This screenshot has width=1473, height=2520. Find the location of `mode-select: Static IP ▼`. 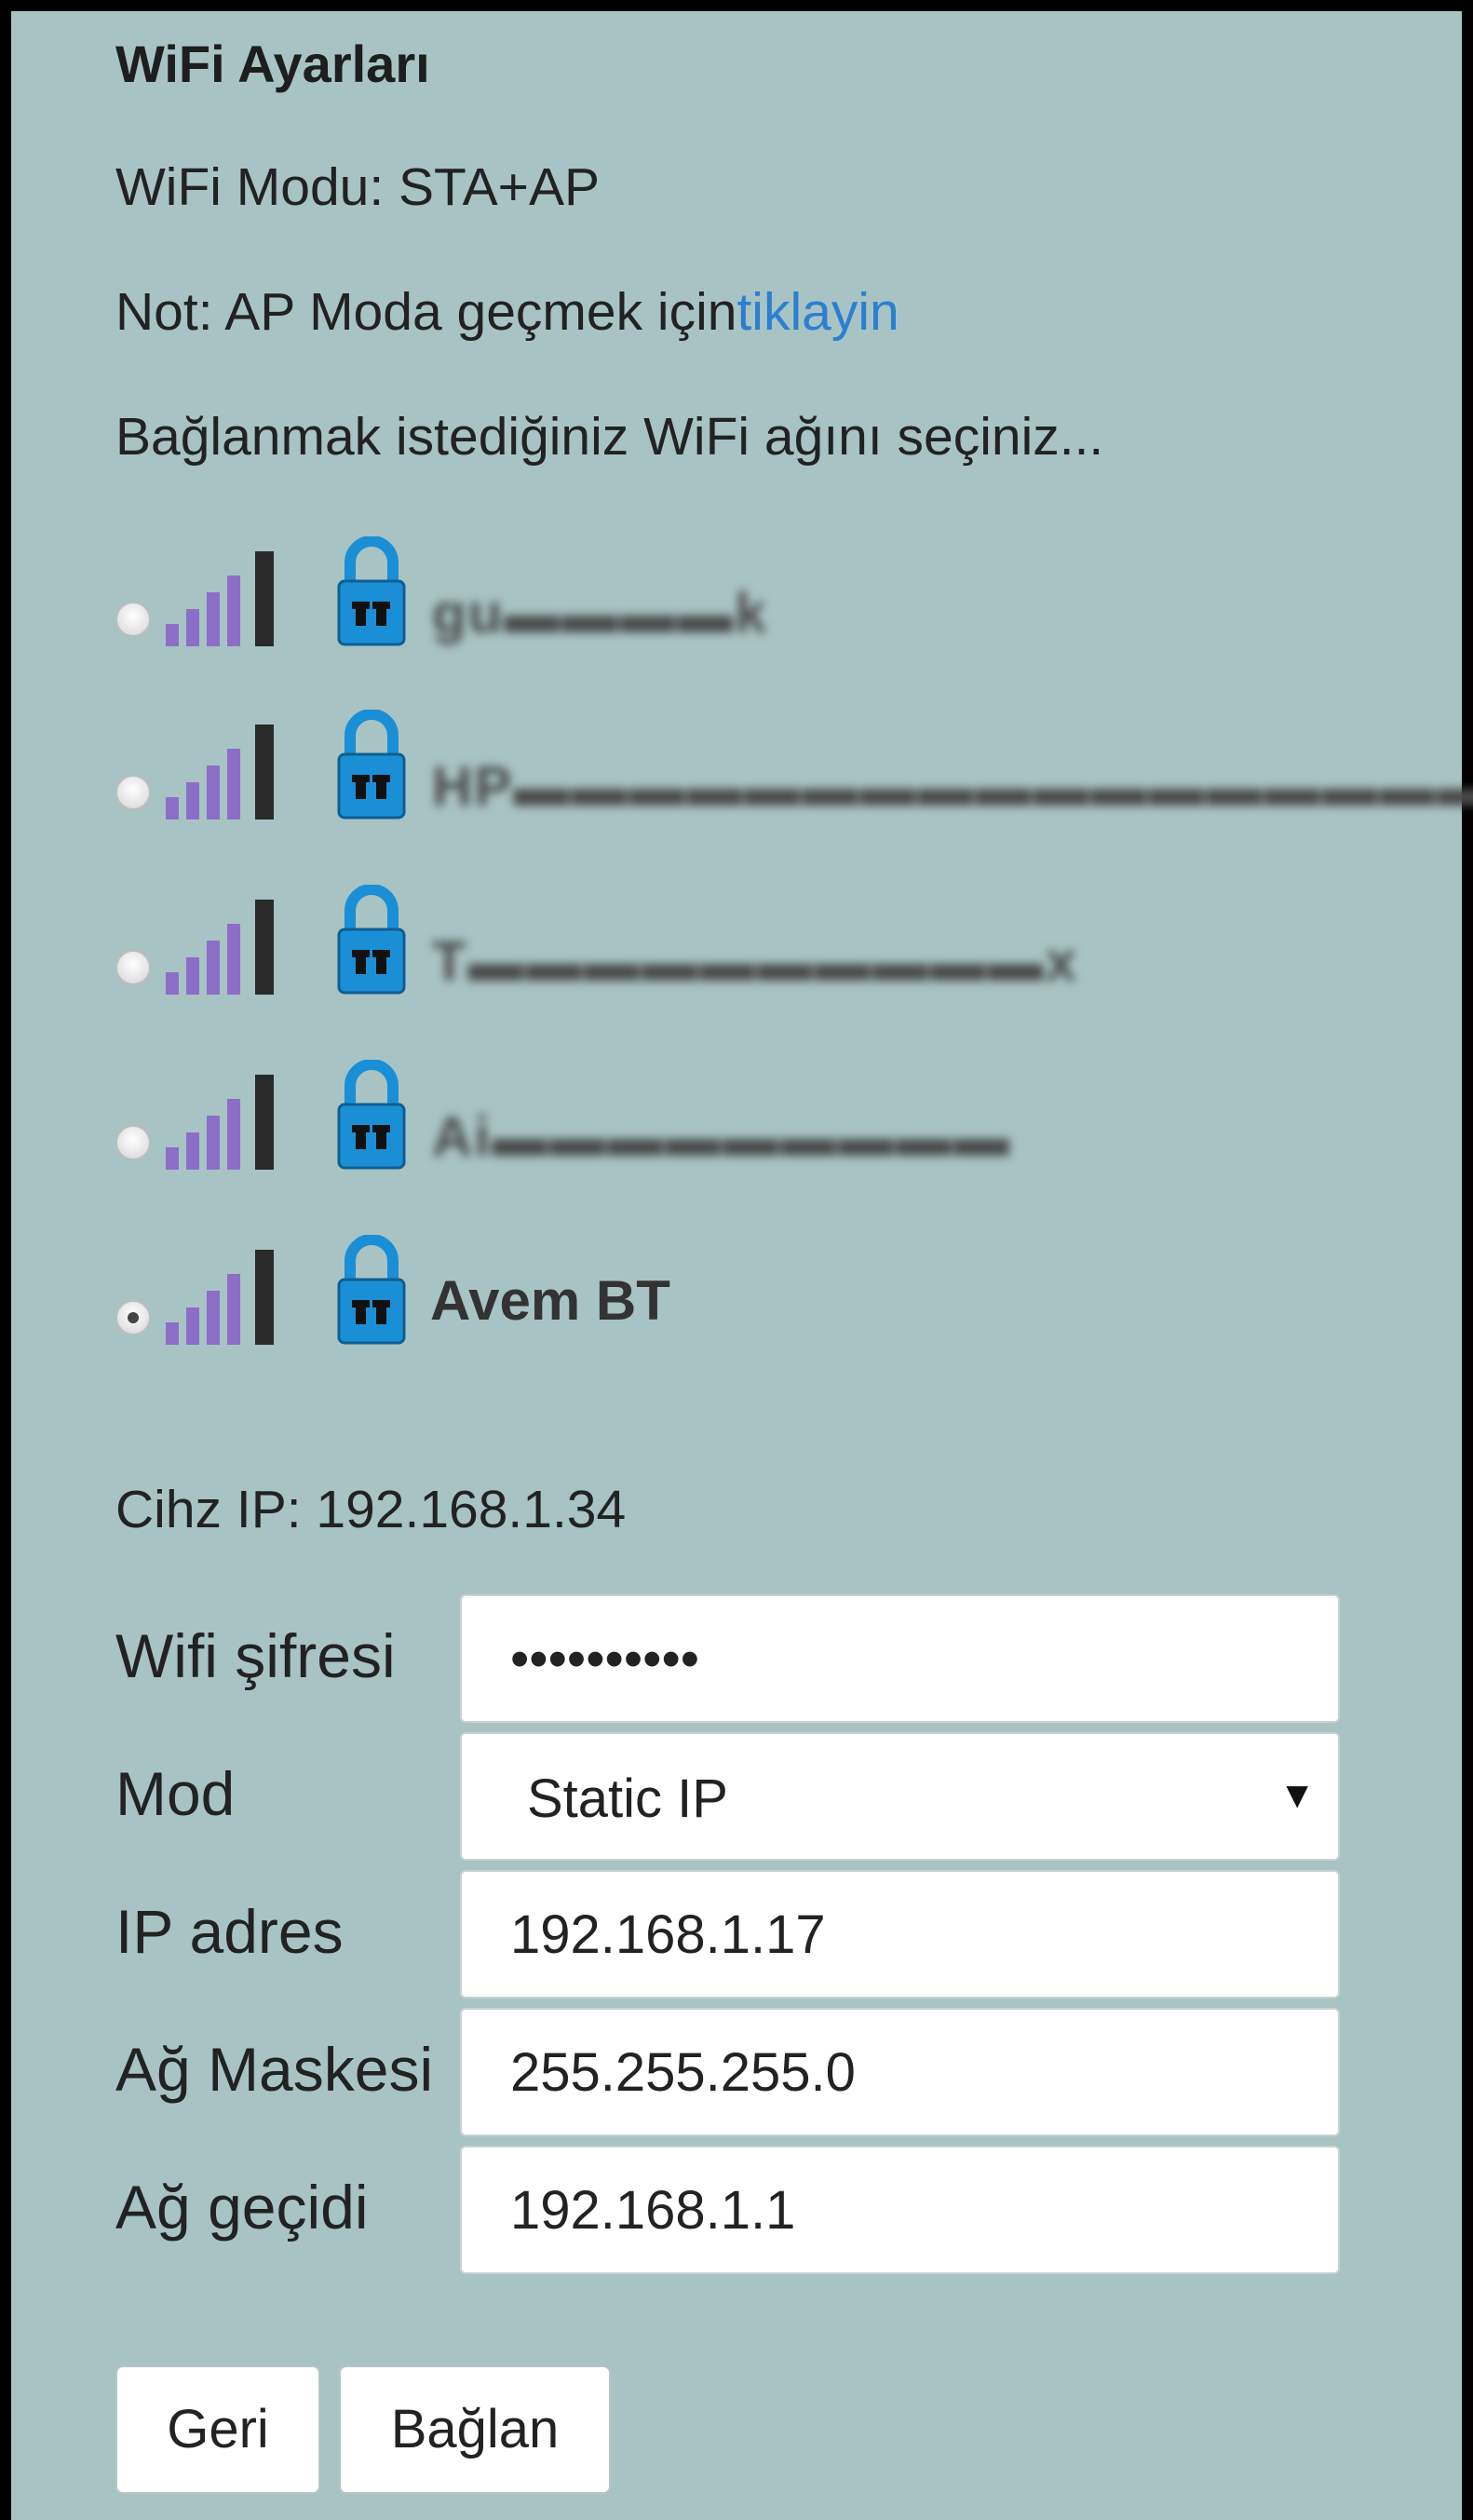

mode-select: Static IP ▼ is located at coordinates (900, 1796).